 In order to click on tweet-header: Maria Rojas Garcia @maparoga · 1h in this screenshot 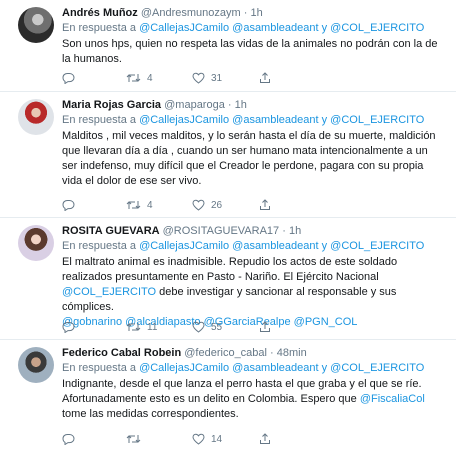, I will do `click(255, 105)`.